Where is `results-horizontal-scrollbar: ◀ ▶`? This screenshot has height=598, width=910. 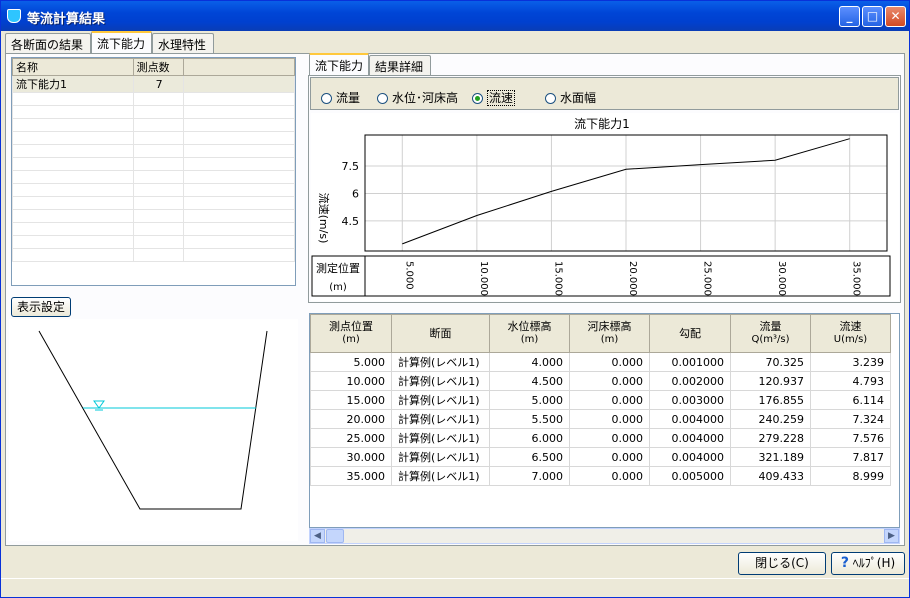
results-horizontal-scrollbar: ◀ ▶ is located at coordinates (604, 536).